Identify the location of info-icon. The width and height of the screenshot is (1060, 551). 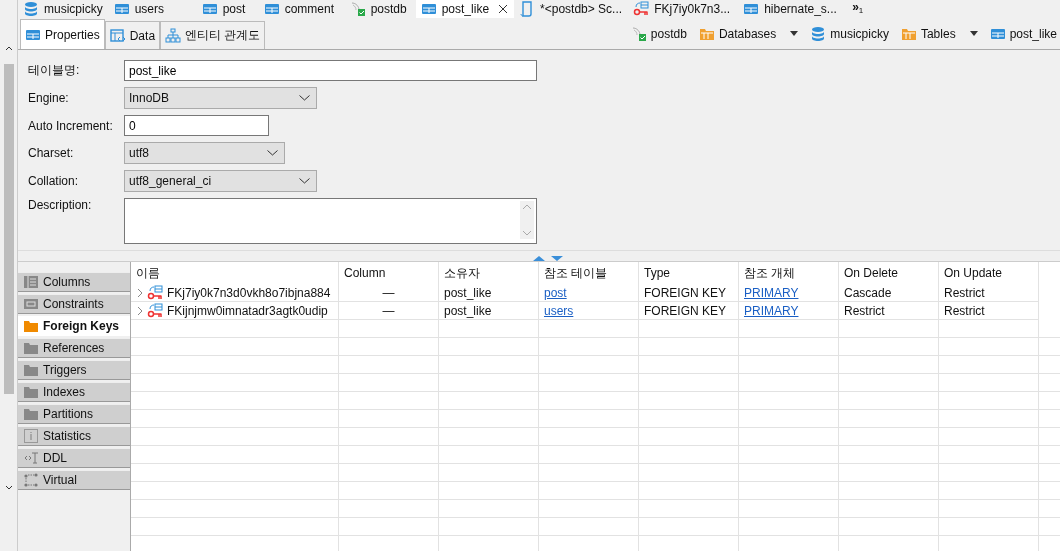
(31, 436).